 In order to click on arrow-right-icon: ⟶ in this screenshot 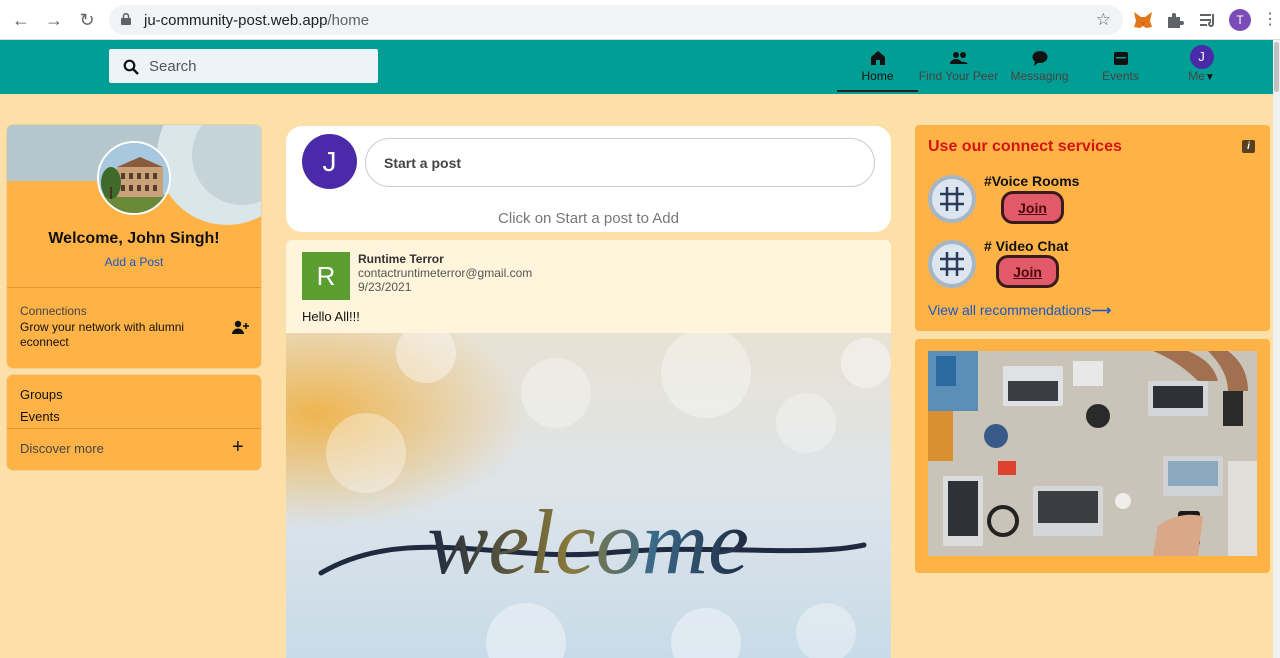, I will do `click(1101, 310)`.